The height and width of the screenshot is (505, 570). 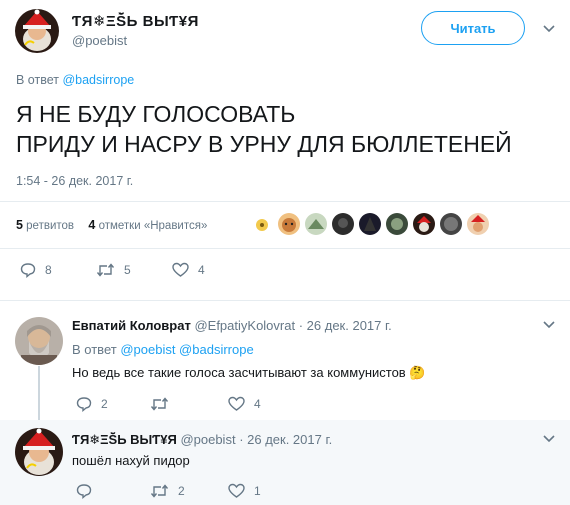 What do you see at coordinates (153, 226) in the screenshot?
I see `likes-label: отметки «Нравится»` at bounding box center [153, 226].